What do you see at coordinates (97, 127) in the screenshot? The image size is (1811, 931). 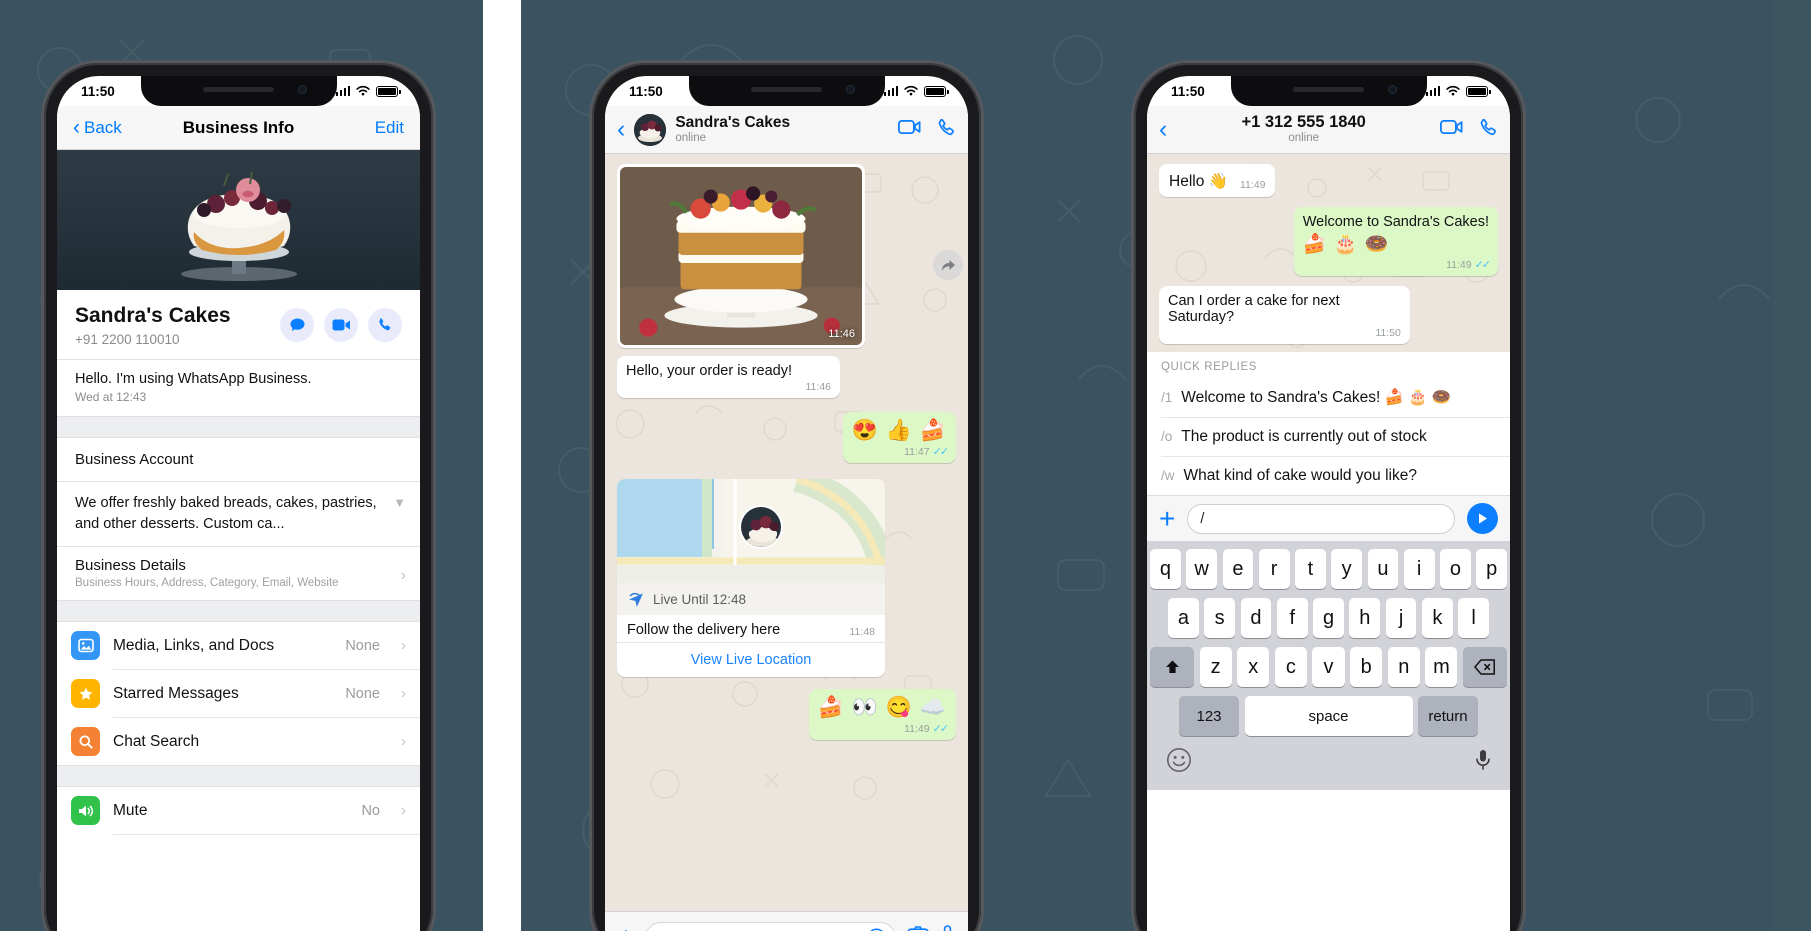 I see `back-button: ‹ Back` at bounding box center [97, 127].